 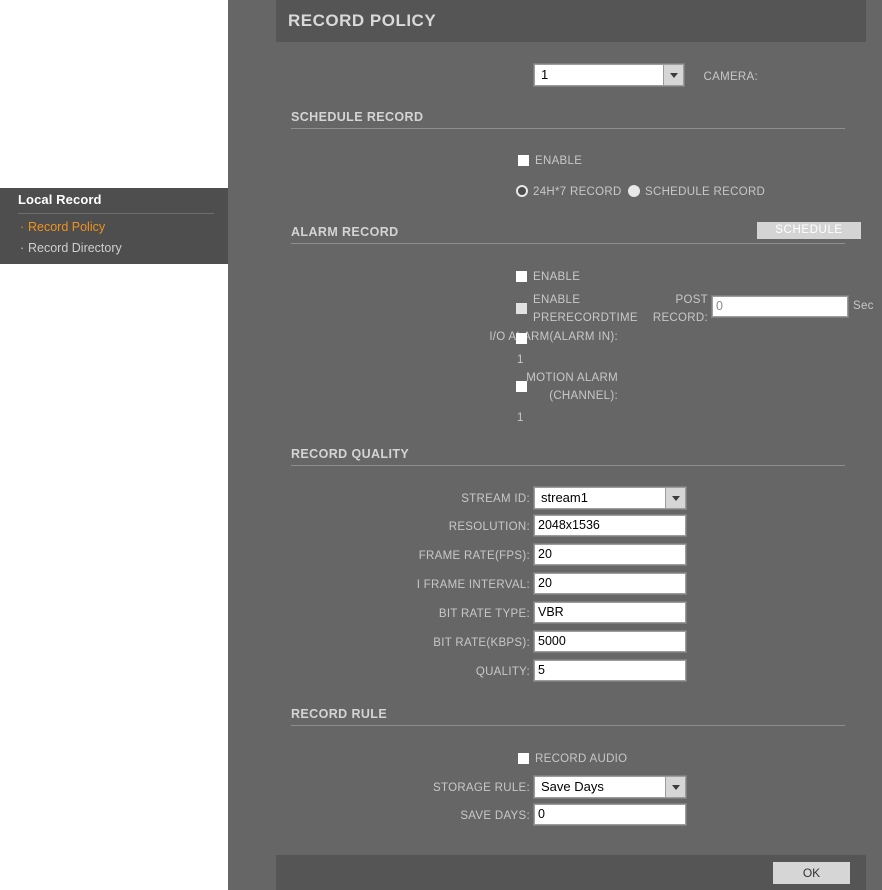 What do you see at coordinates (610, 814) in the screenshot?
I see `save-days-input: 0` at bounding box center [610, 814].